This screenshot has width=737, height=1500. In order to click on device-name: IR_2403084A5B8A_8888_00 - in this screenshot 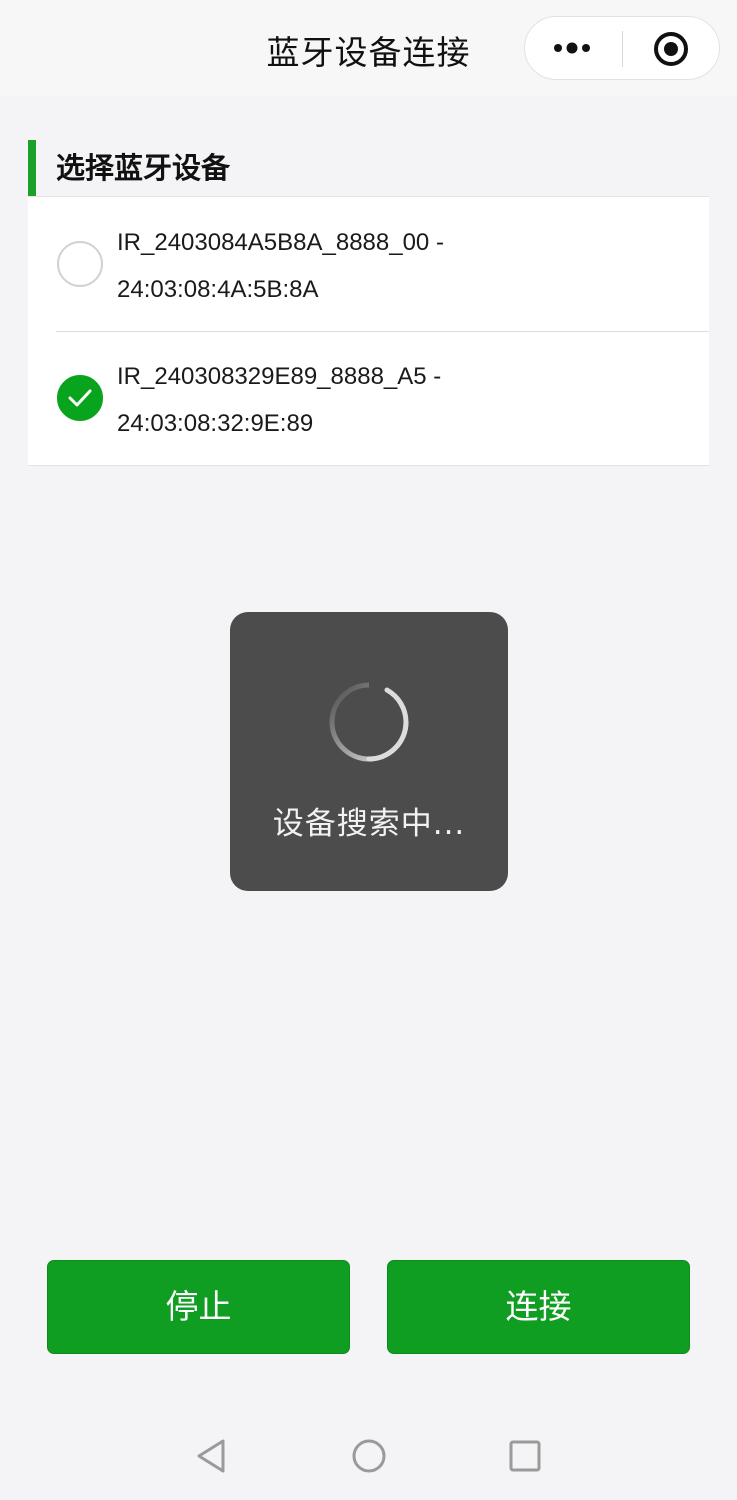, I will do `click(280, 242)`.